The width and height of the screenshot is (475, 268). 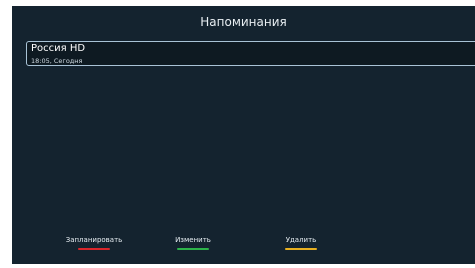 I want to click on green-key-indicator, so click(x=193, y=249).